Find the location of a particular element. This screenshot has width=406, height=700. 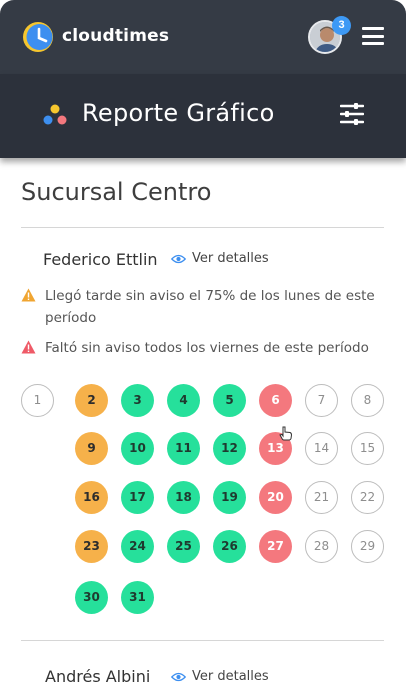

calendar-day: 9 is located at coordinates (91, 448).